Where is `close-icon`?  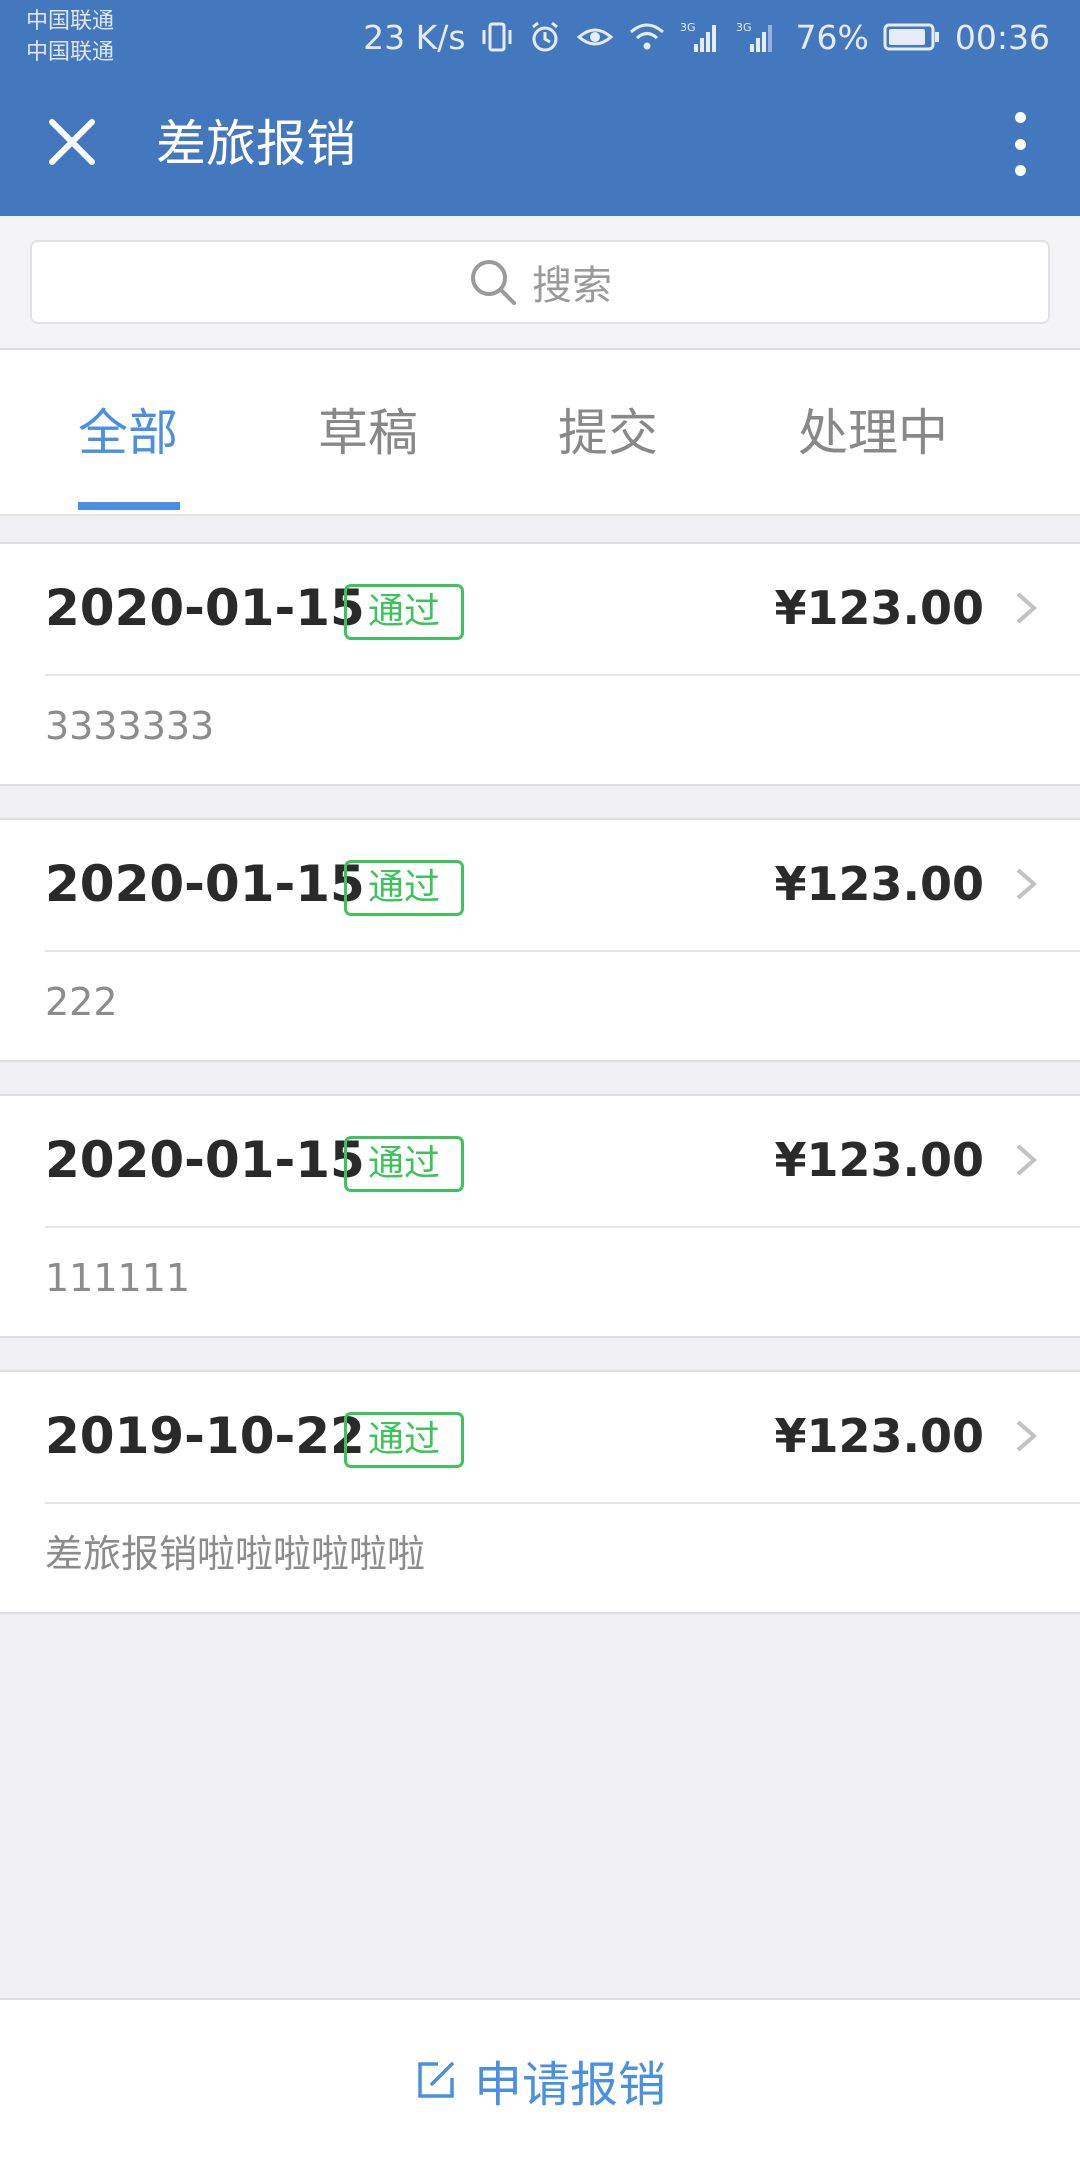
close-icon is located at coordinates (72, 142).